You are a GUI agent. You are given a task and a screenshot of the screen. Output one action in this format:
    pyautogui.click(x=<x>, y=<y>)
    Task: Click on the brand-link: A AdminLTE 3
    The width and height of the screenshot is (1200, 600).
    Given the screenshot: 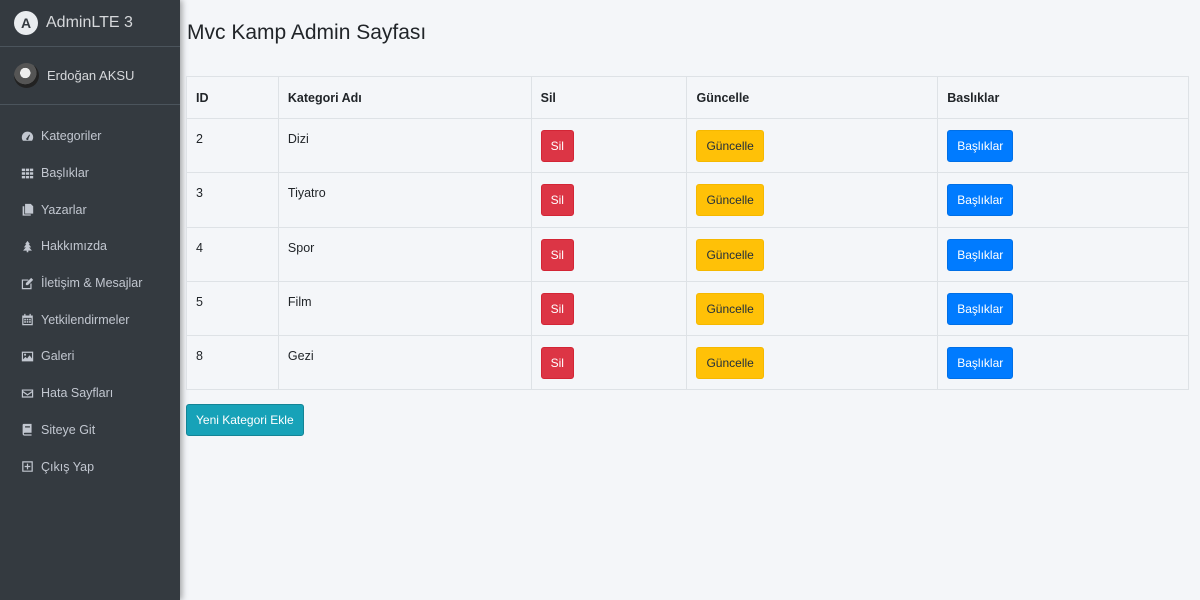 What is the action you would take?
    pyautogui.click(x=90, y=23)
    